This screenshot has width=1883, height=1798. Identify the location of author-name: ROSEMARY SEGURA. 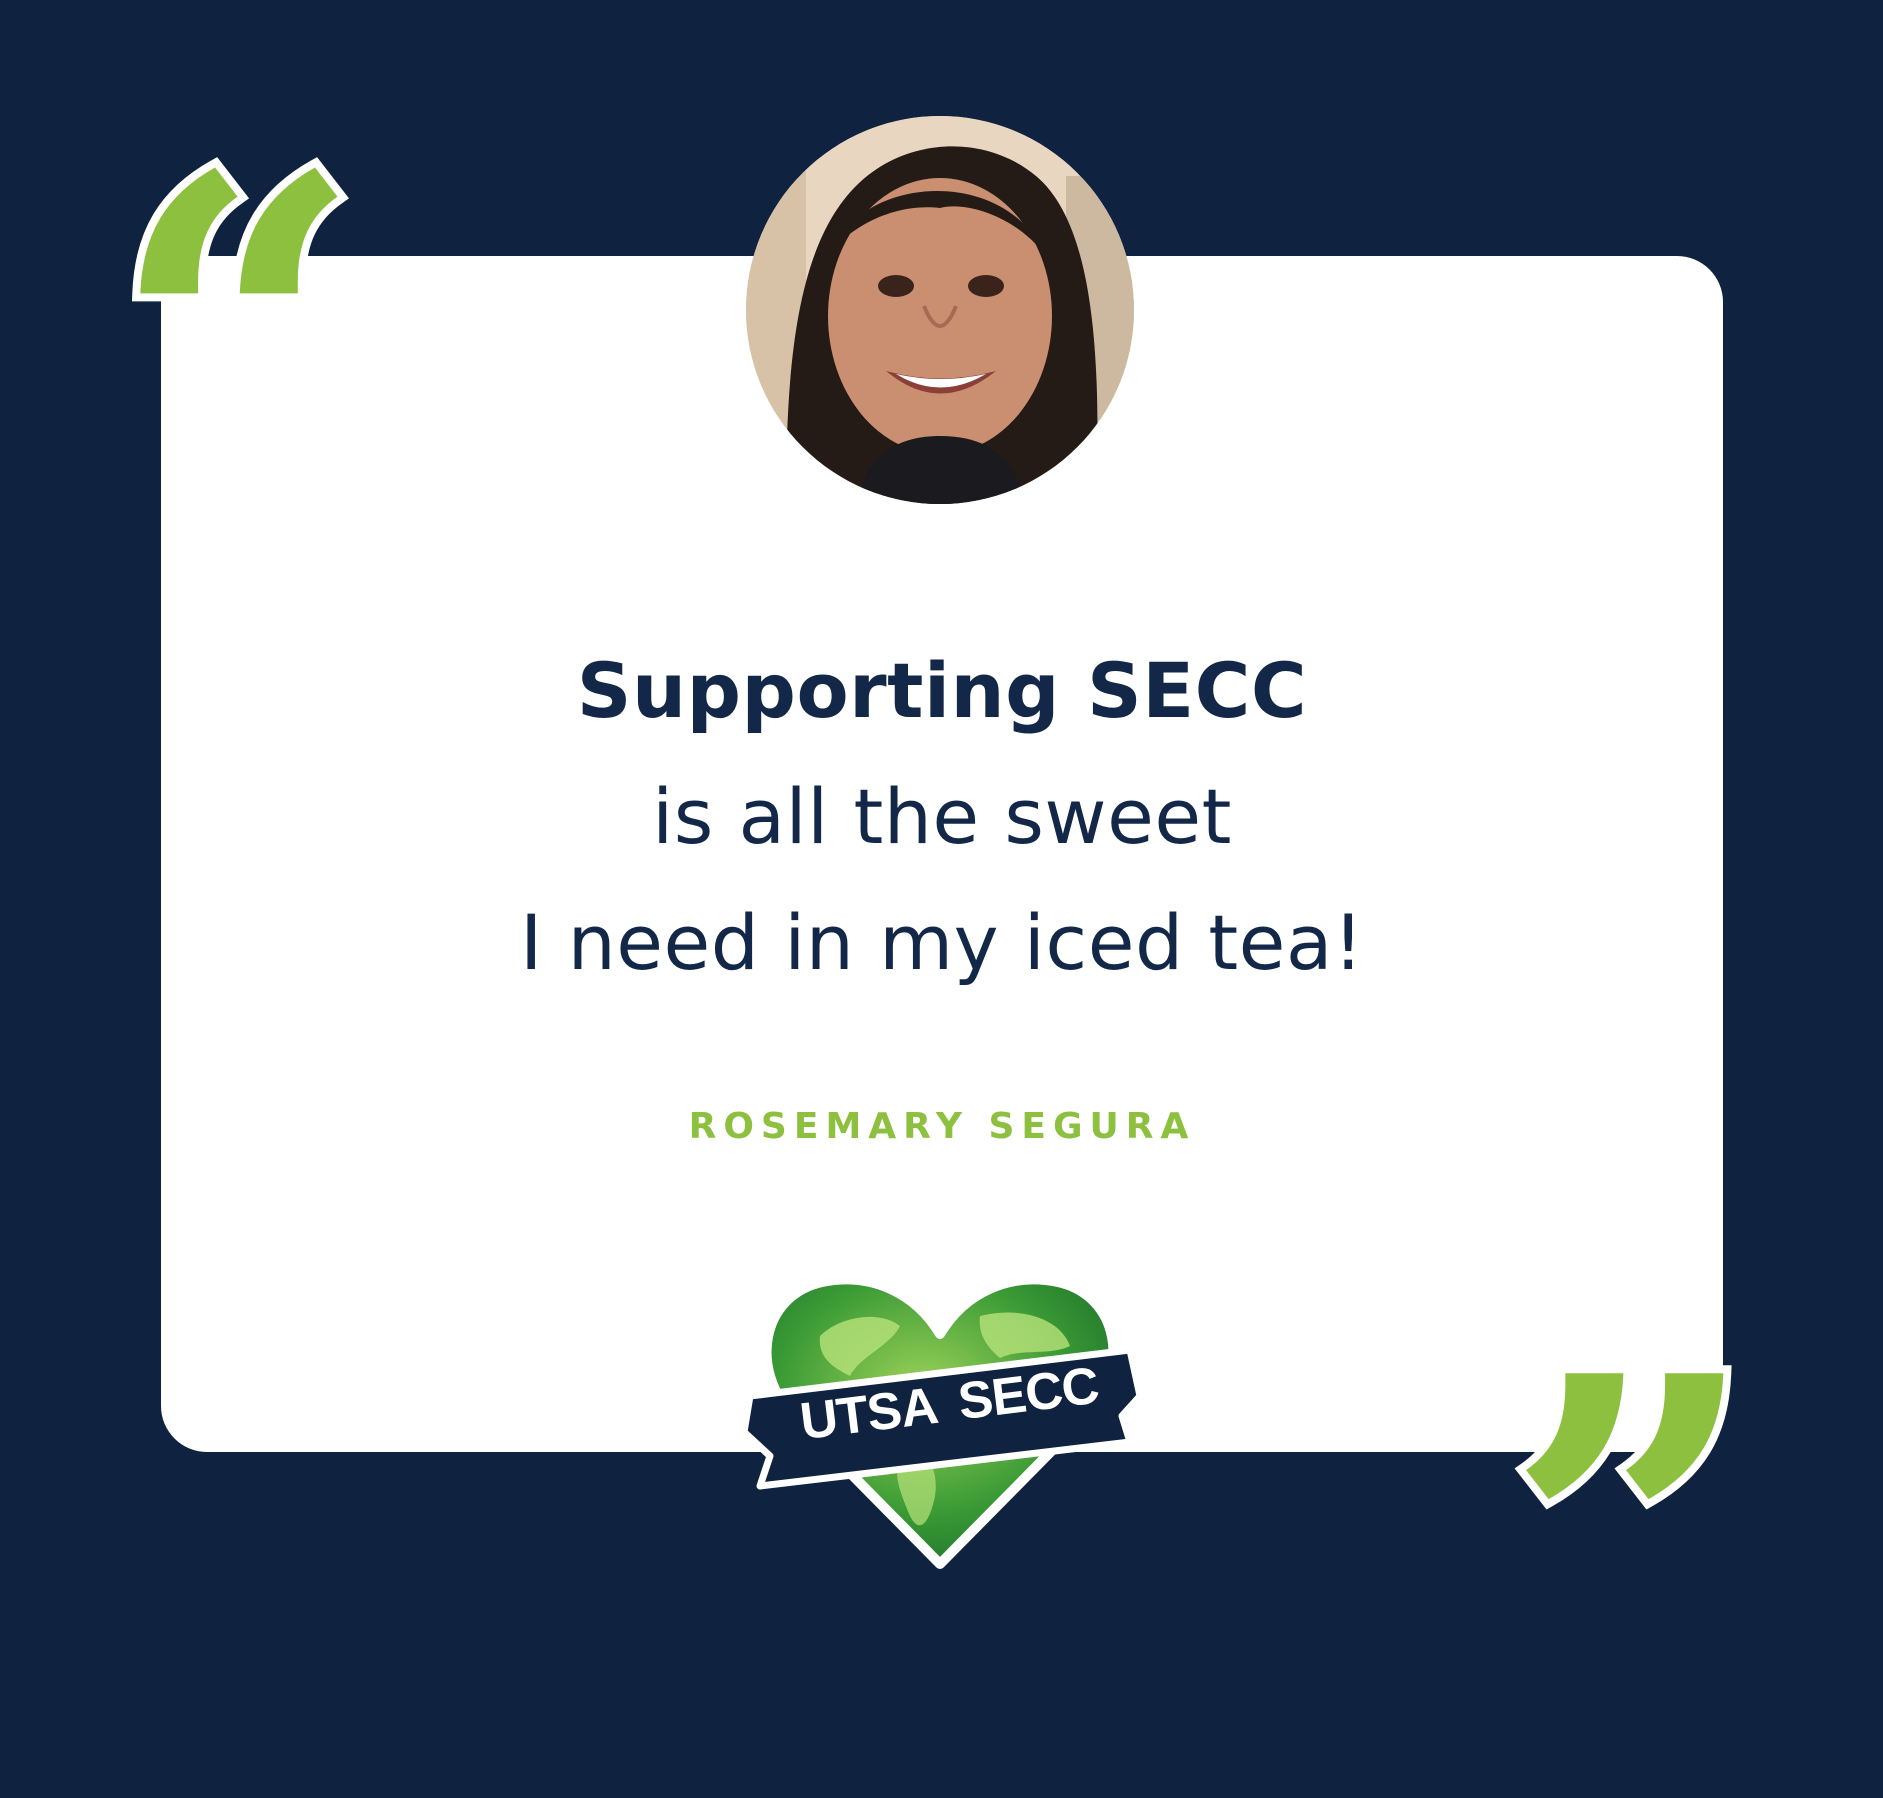
(942, 1126).